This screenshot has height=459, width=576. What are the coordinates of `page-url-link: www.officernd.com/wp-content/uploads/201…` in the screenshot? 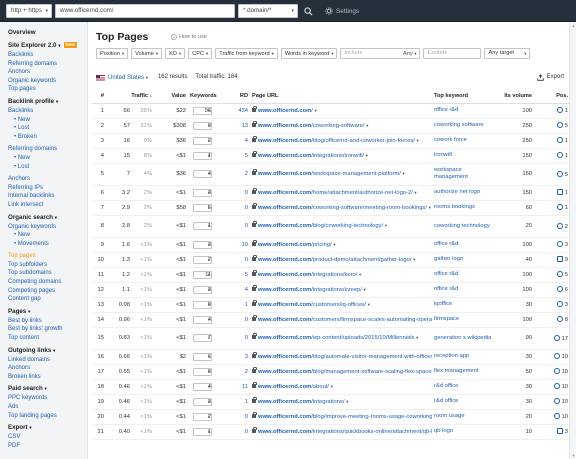 It's located at (336, 338).